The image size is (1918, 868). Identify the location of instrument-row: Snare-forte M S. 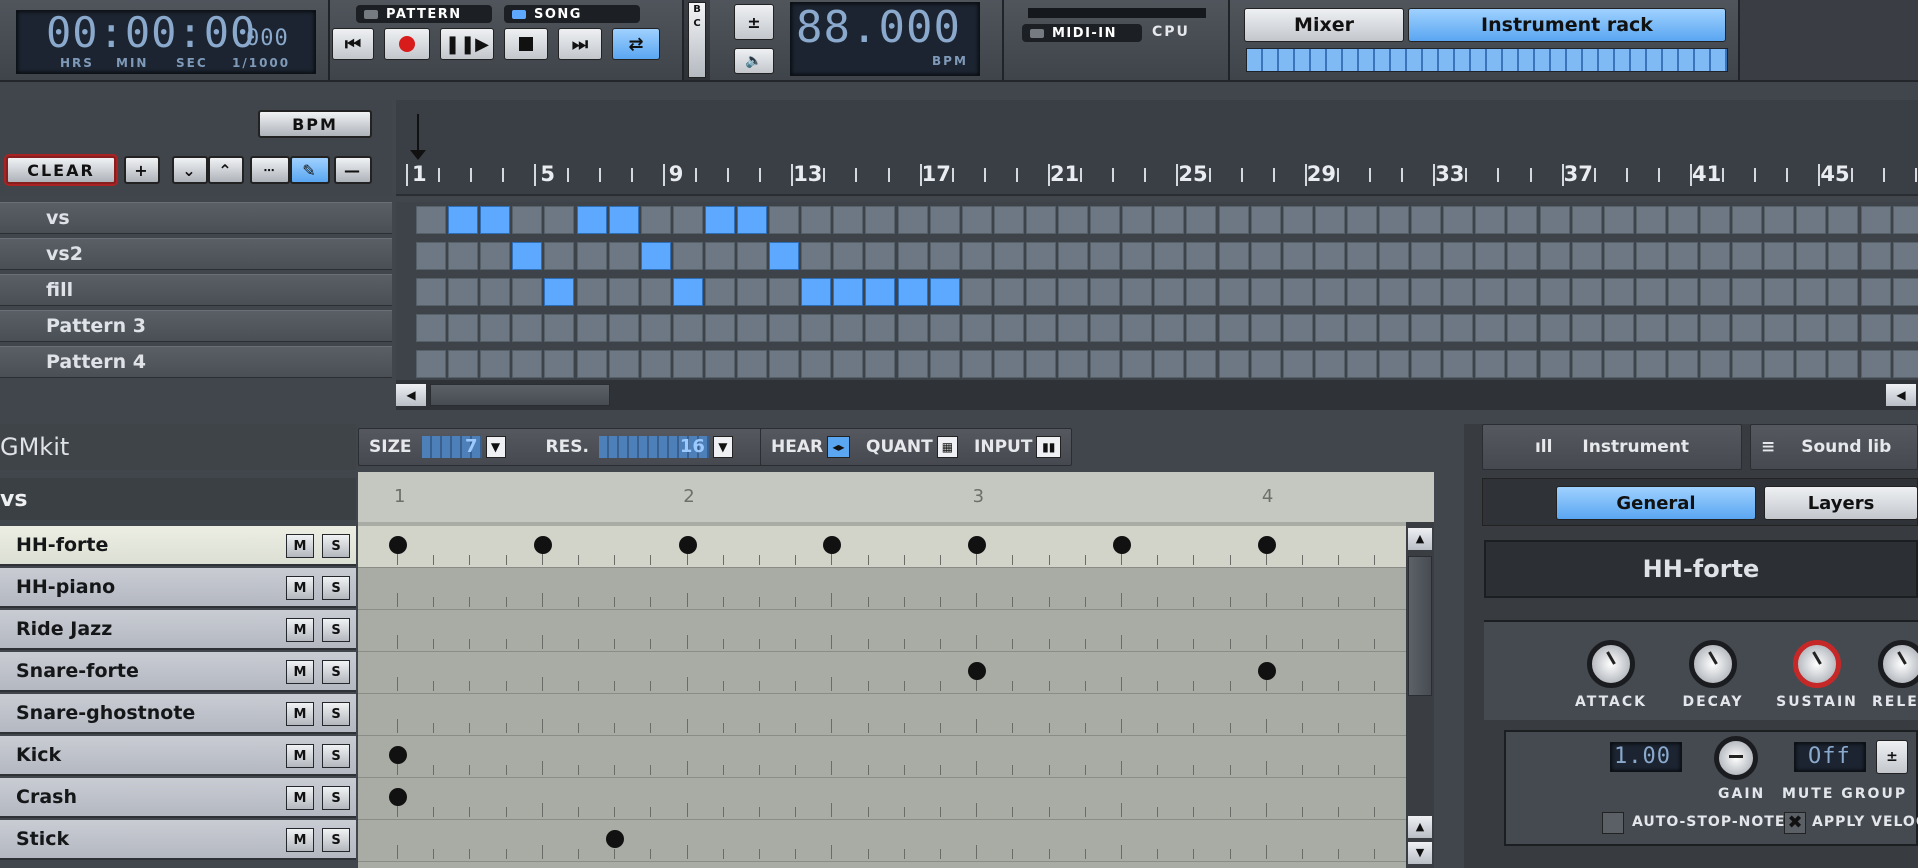
(178, 672).